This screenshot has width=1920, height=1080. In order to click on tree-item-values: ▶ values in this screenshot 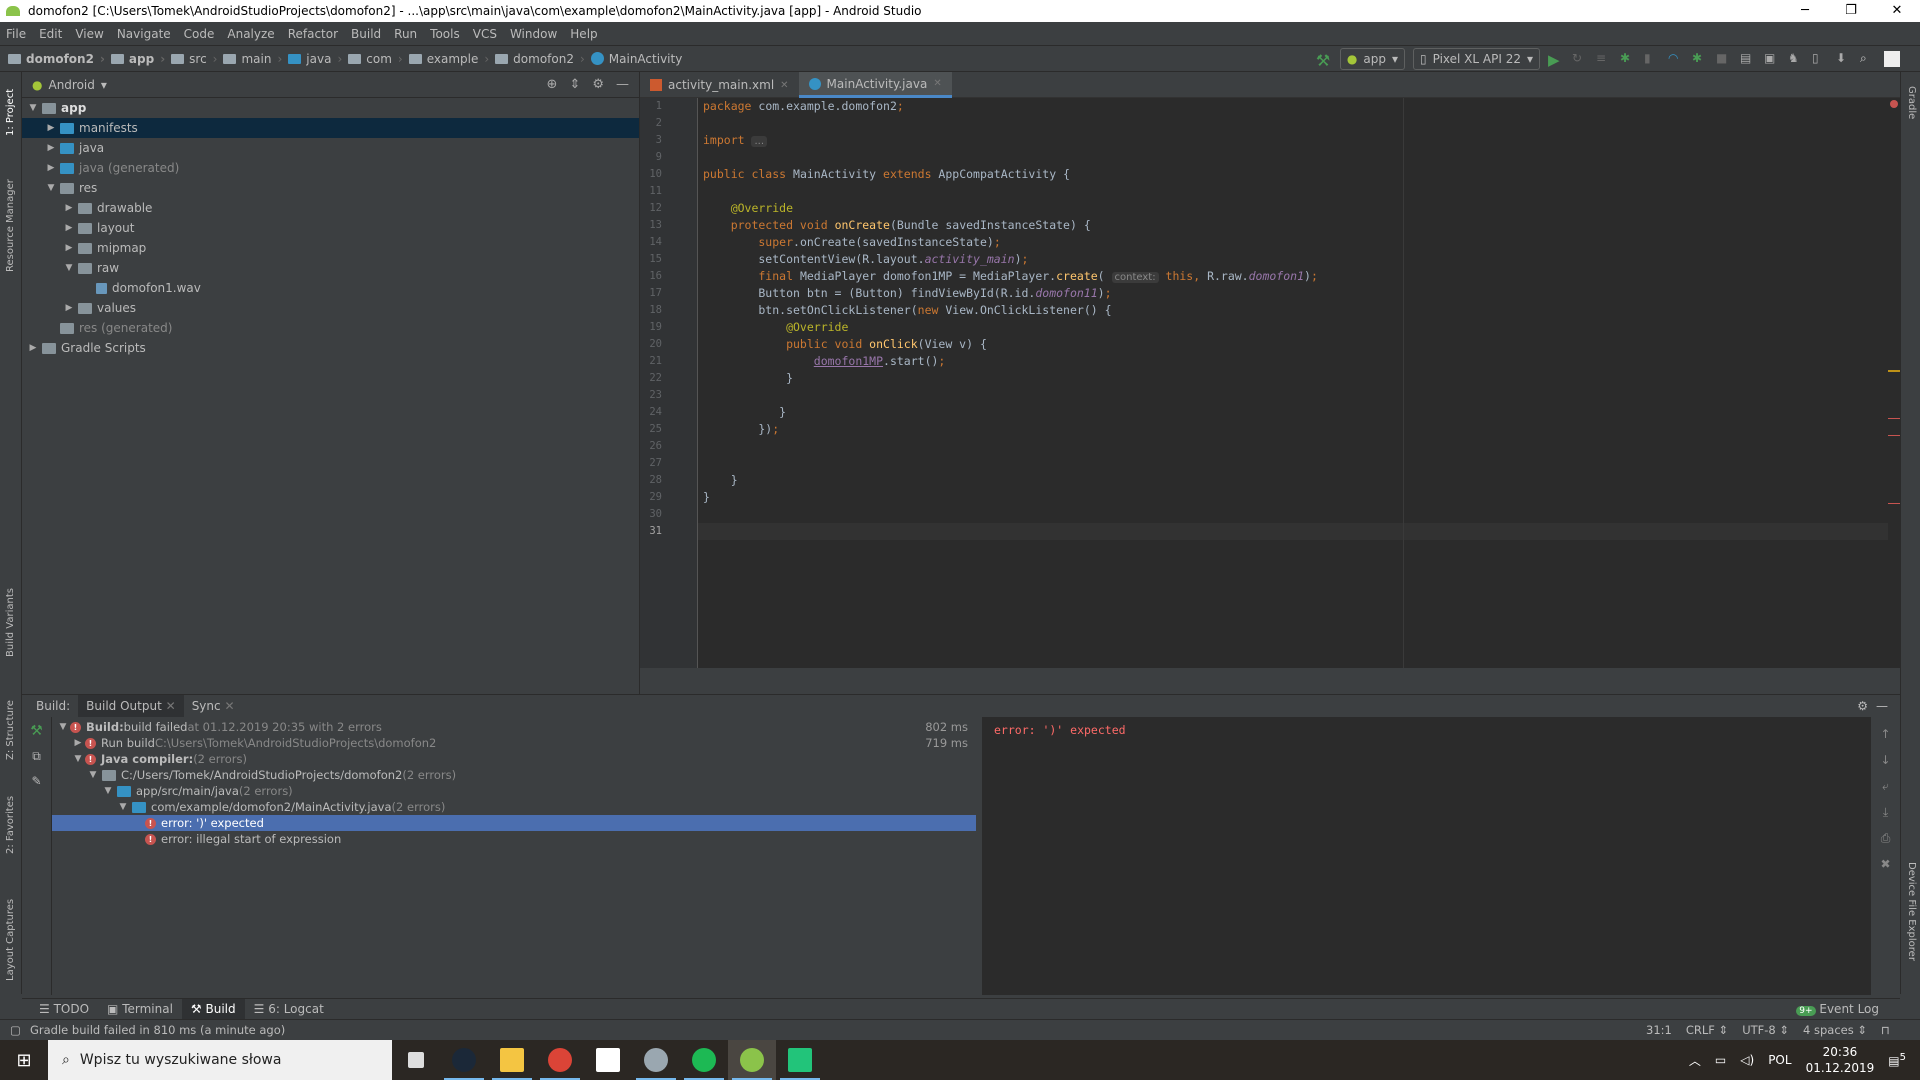, I will do `click(330, 308)`.